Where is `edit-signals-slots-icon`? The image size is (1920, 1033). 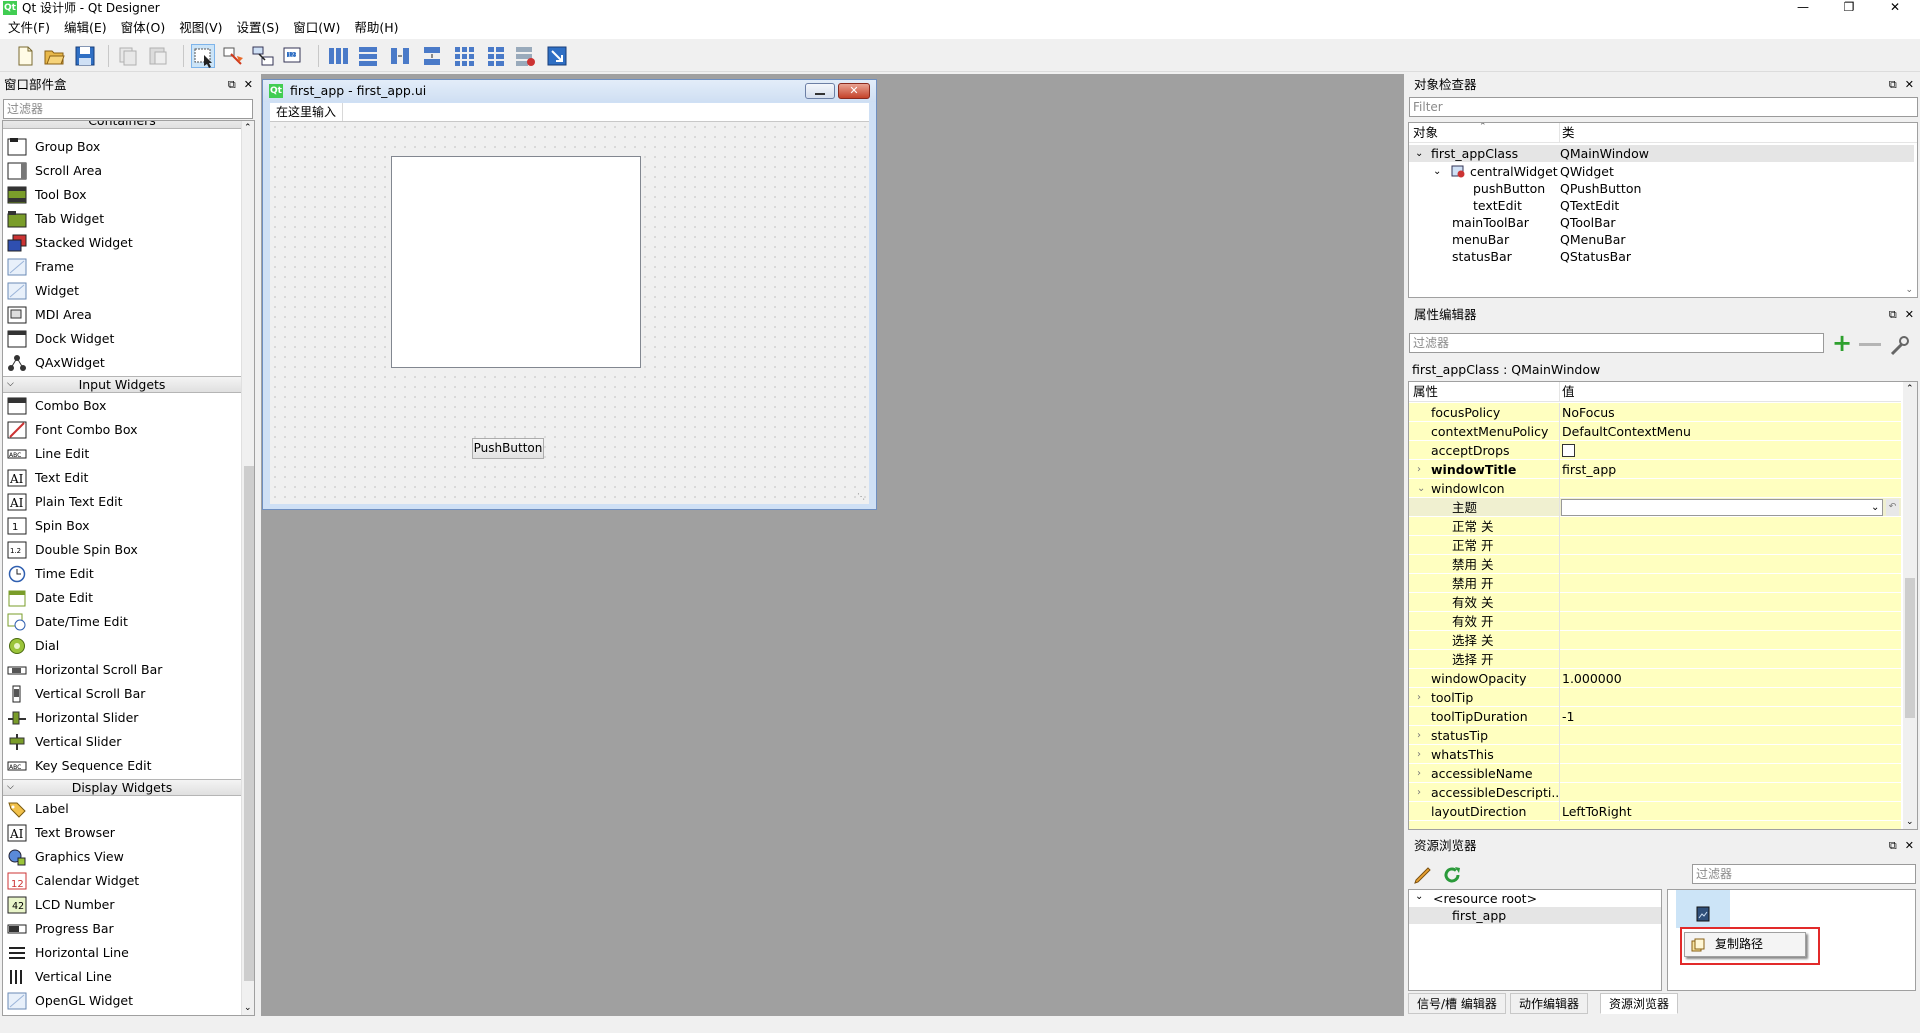 edit-signals-slots-icon is located at coordinates (233, 56).